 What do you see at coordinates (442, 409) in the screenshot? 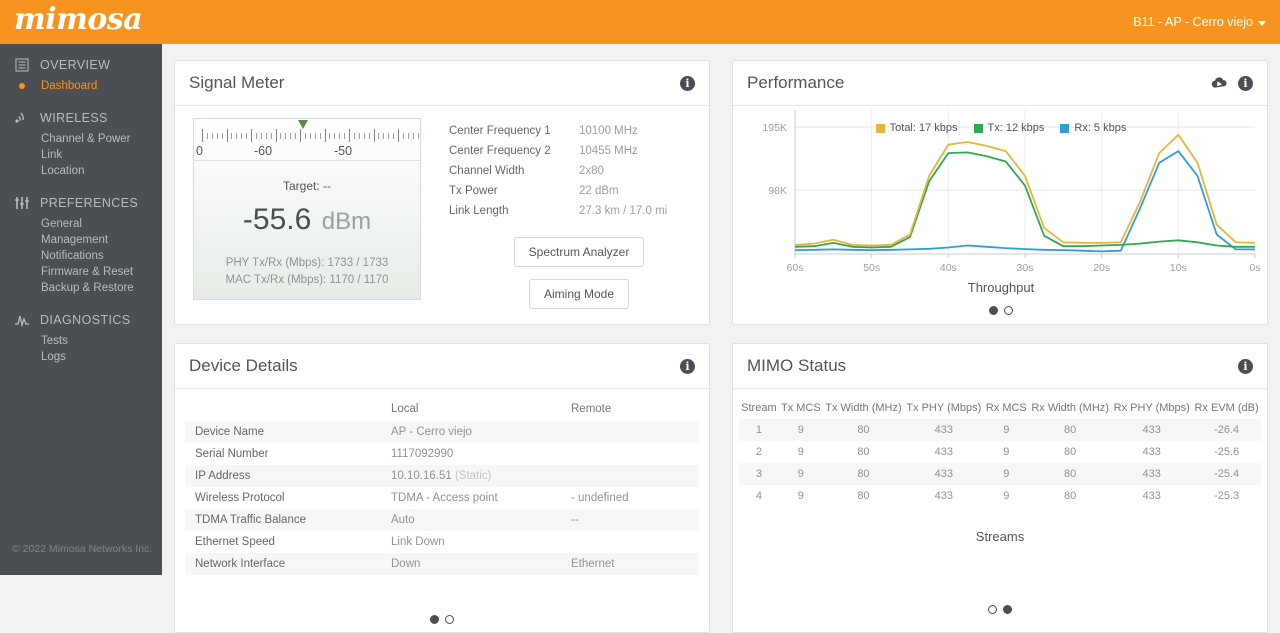
I see `table-header-row: Local Remote` at bounding box center [442, 409].